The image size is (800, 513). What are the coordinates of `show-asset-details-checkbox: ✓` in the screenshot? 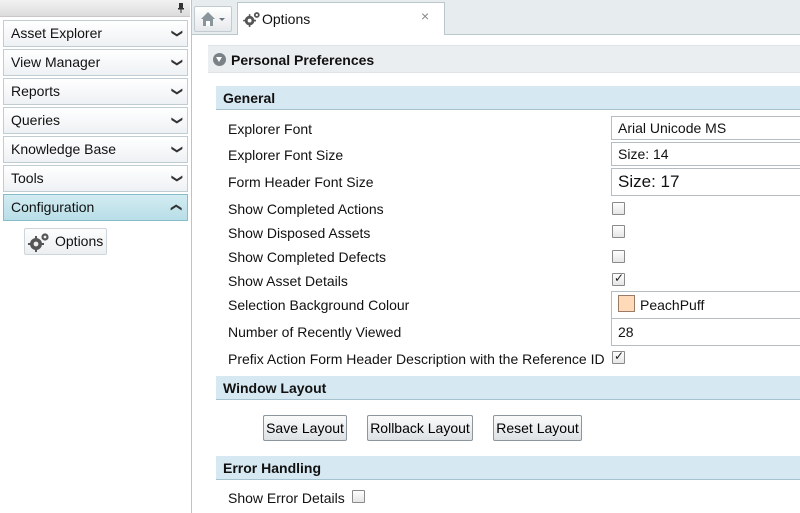 It's located at (618, 278).